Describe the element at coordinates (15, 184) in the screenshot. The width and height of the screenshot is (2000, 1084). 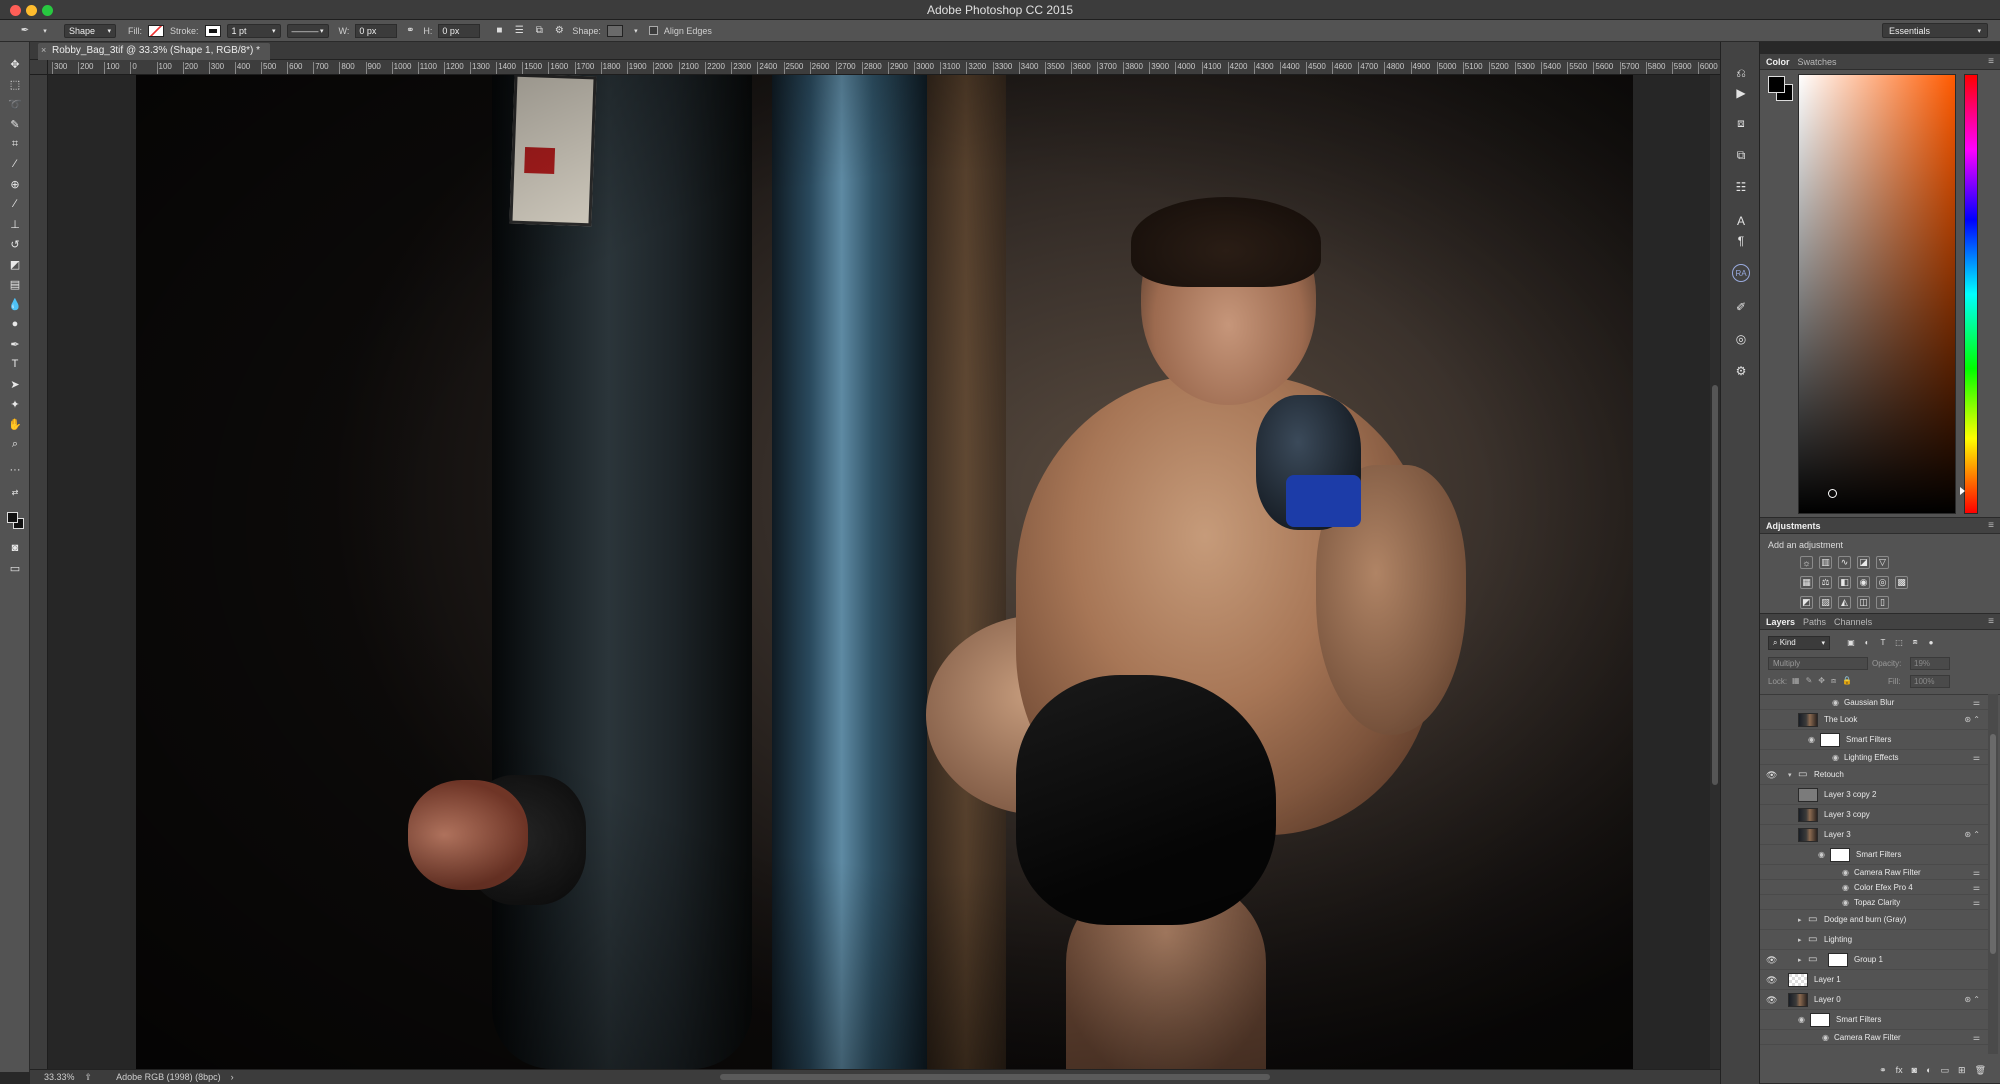
I see `healing-brush-tool-icon: ⊕` at that location.